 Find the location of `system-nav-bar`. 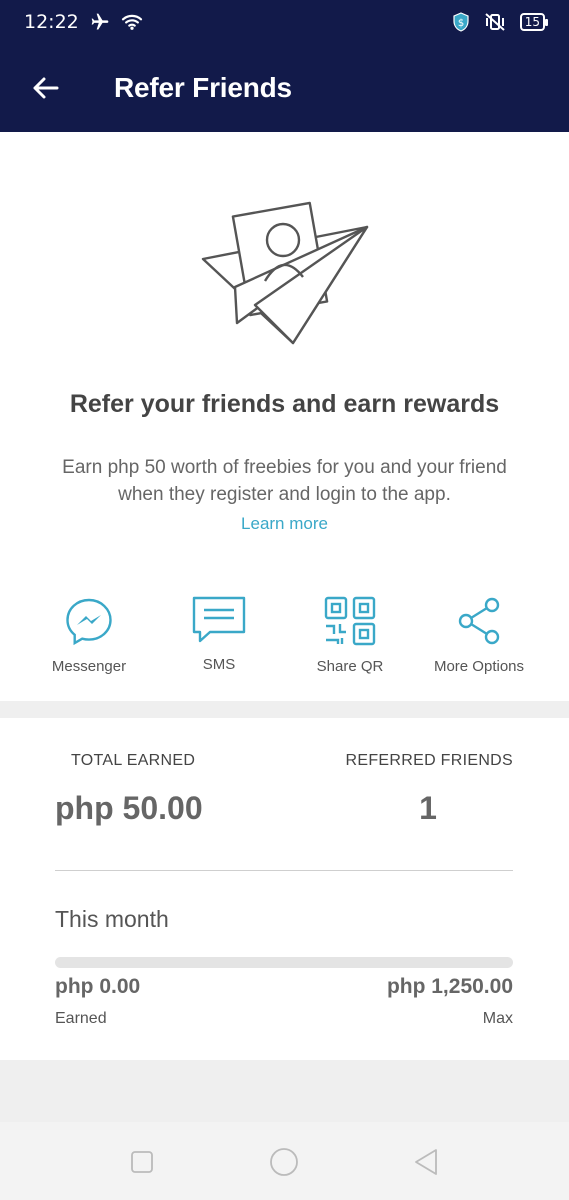

system-nav-bar is located at coordinates (284, 1161).